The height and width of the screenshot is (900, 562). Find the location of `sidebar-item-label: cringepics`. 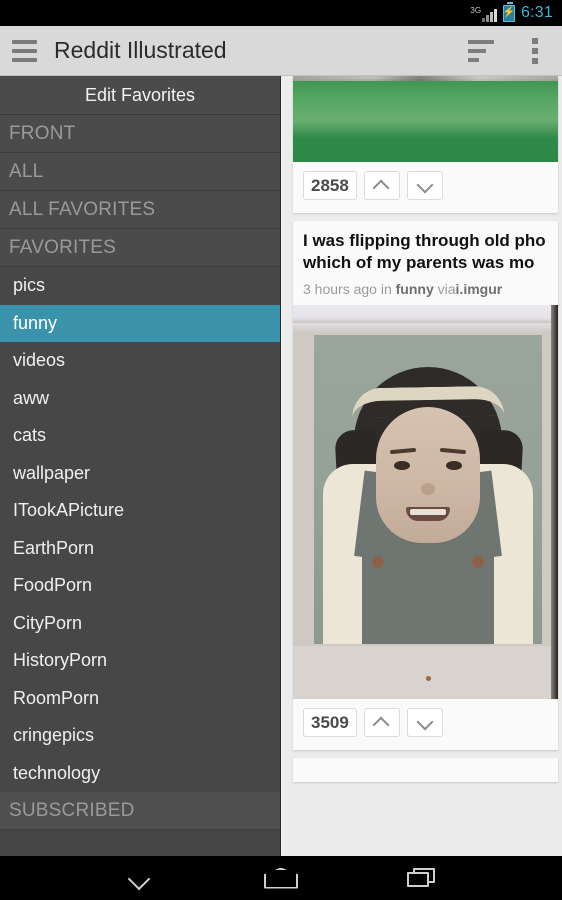

sidebar-item-label: cringepics is located at coordinates (54, 735).